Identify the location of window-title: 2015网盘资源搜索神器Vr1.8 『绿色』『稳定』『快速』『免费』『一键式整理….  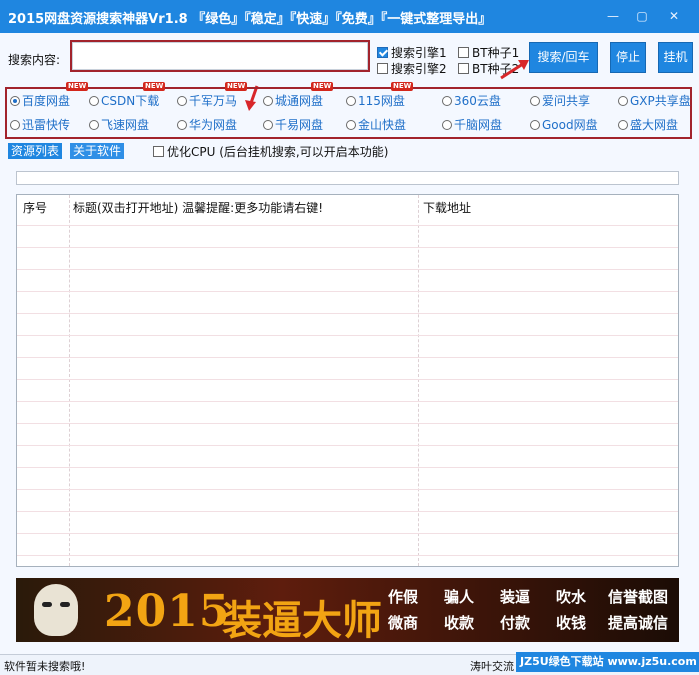
(250, 19).